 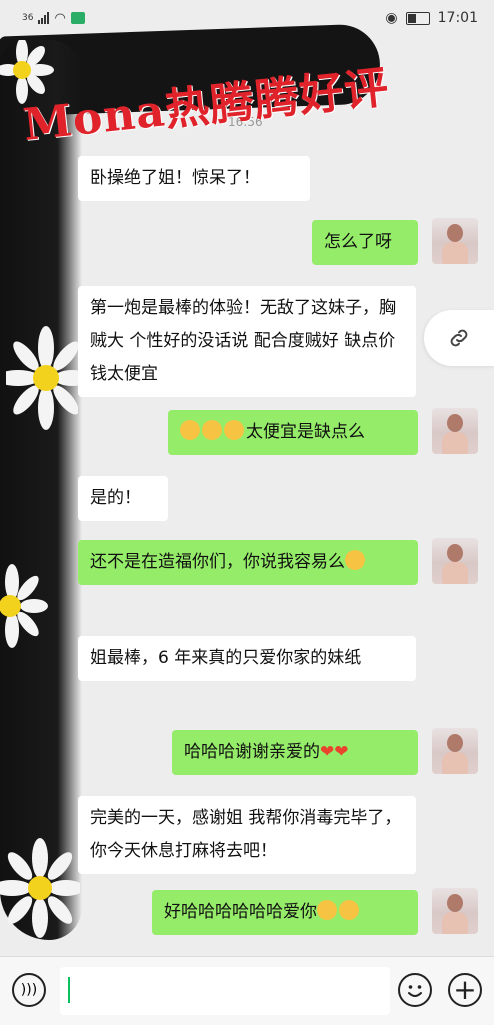 I want to click on message-bubble-incoming: 卧操绝了姐！惊呆了！, so click(x=194, y=178).